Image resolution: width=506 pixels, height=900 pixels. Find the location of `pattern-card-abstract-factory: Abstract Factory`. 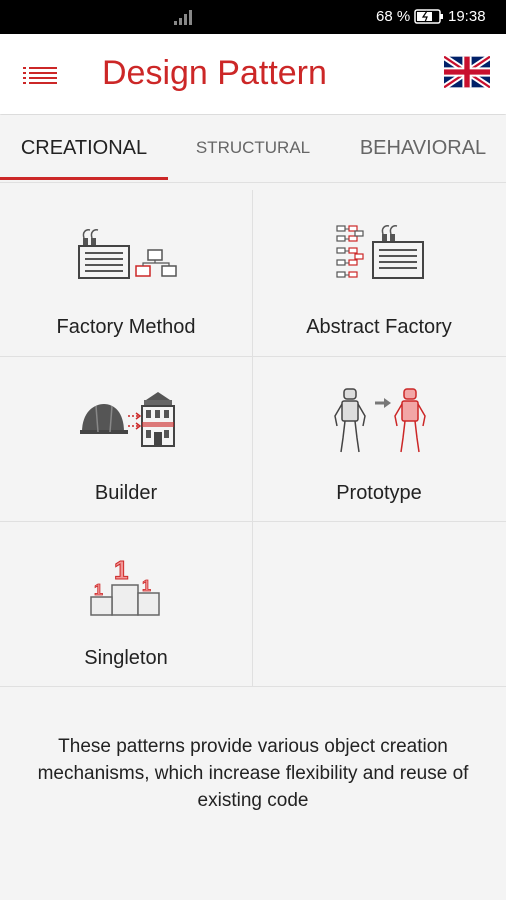

pattern-card-abstract-factory: Abstract Factory is located at coordinates (379, 272).